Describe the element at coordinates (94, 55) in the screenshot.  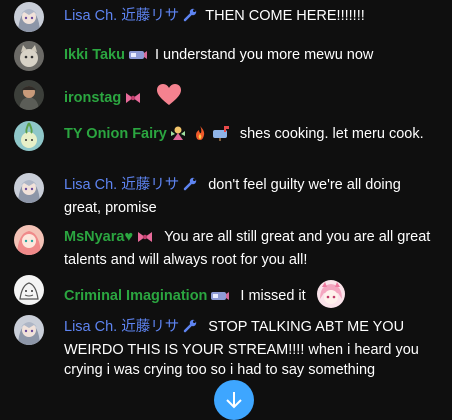
I see `author-name: Ikki Taku` at that location.